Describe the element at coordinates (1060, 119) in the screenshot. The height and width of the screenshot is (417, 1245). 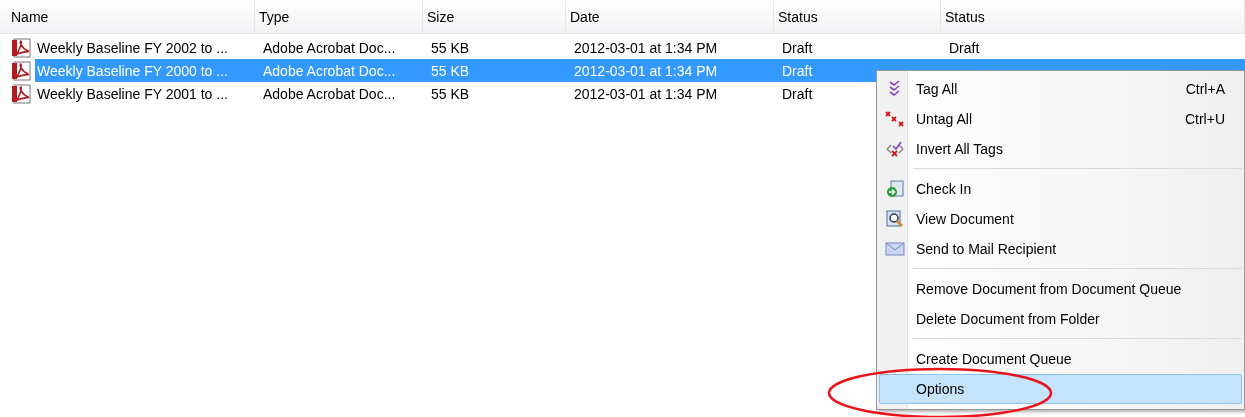
I see `menu-item: Untag All Ctrl+U` at that location.